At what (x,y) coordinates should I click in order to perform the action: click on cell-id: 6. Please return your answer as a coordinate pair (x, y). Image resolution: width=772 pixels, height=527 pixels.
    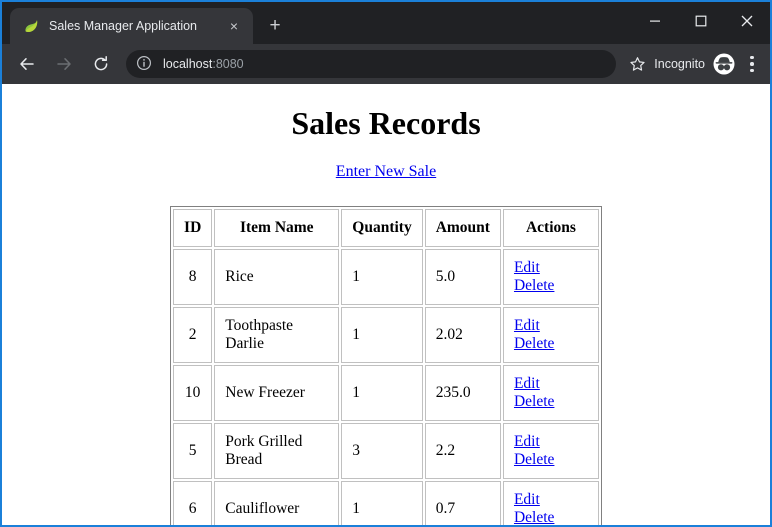
    Looking at the image, I should click on (193, 503).